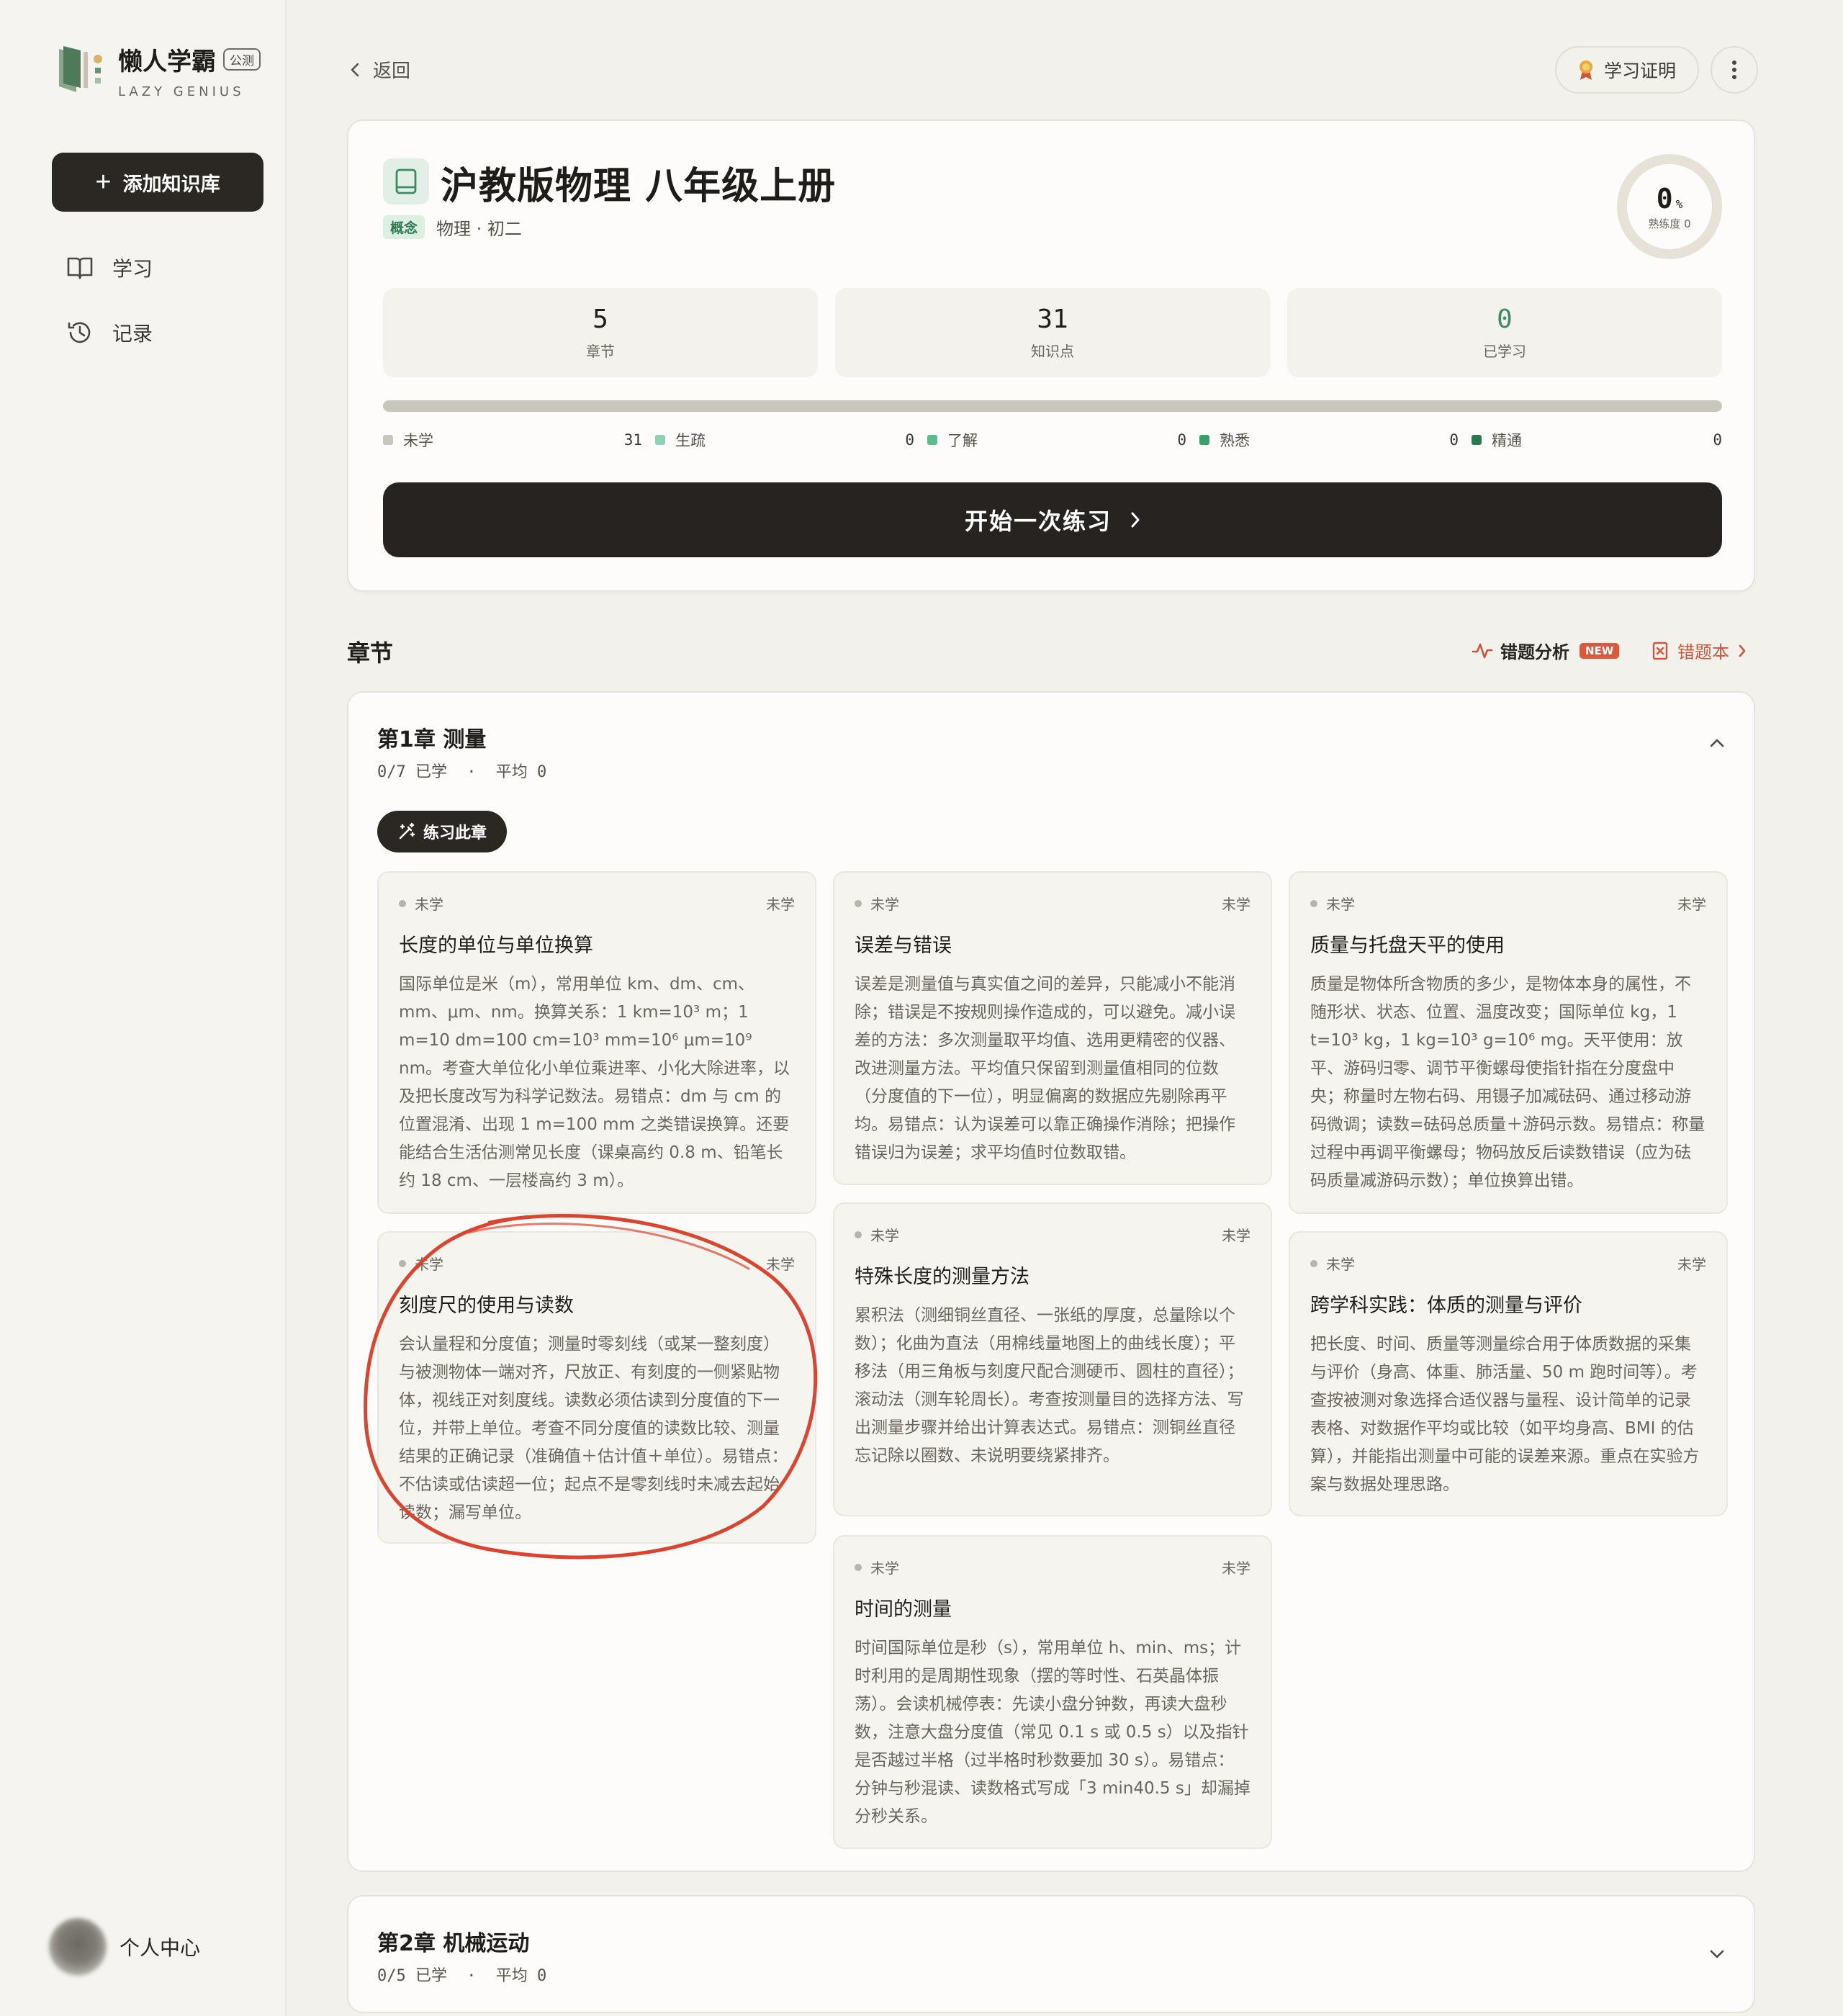  Describe the element at coordinates (1660, 651) in the screenshot. I see `error-book-icon` at that location.